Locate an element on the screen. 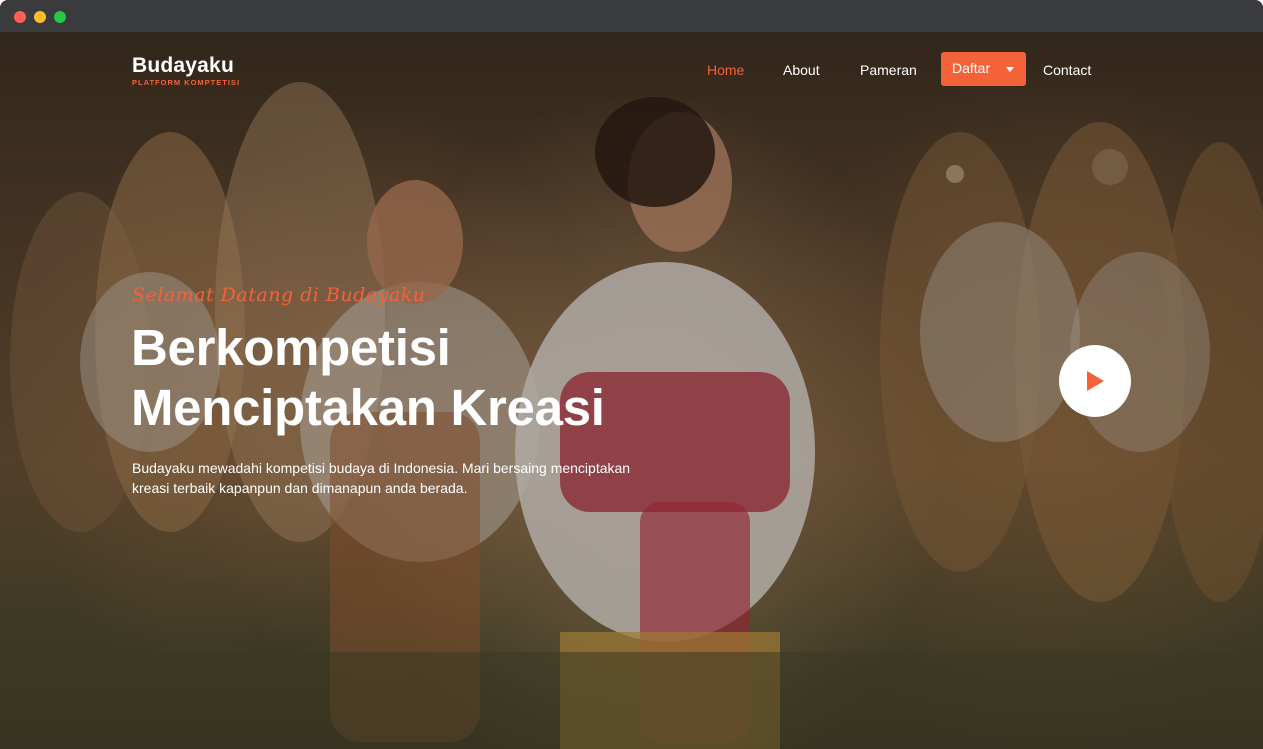  hero-headline-line-1: Berkompetisi is located at coordinates (291, 347).